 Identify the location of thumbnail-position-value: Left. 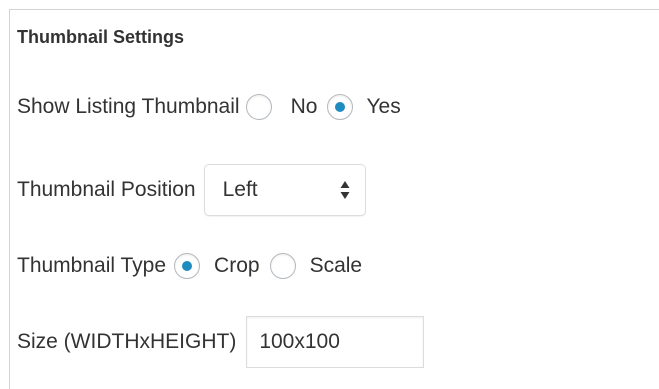
(240, 189).